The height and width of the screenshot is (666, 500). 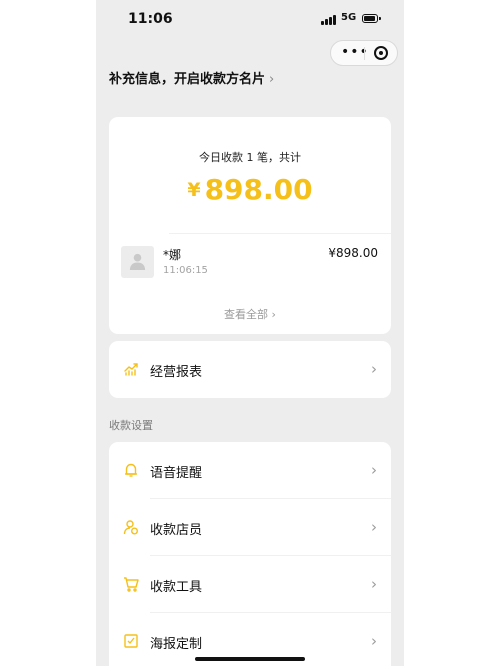 I want to click on status-bar: 11:06 5G, so click(x=250, y=20).